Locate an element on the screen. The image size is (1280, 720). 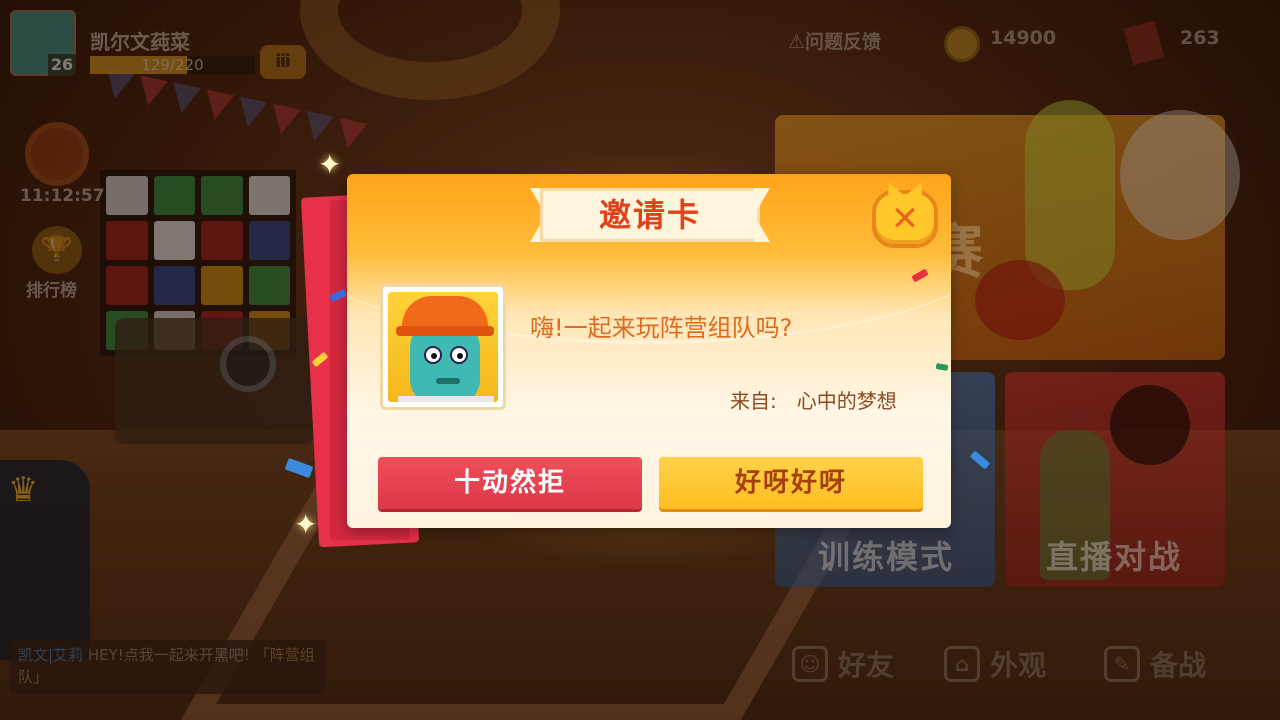
refuse-button: 十动然拒 is located at coordinates (510, 483).